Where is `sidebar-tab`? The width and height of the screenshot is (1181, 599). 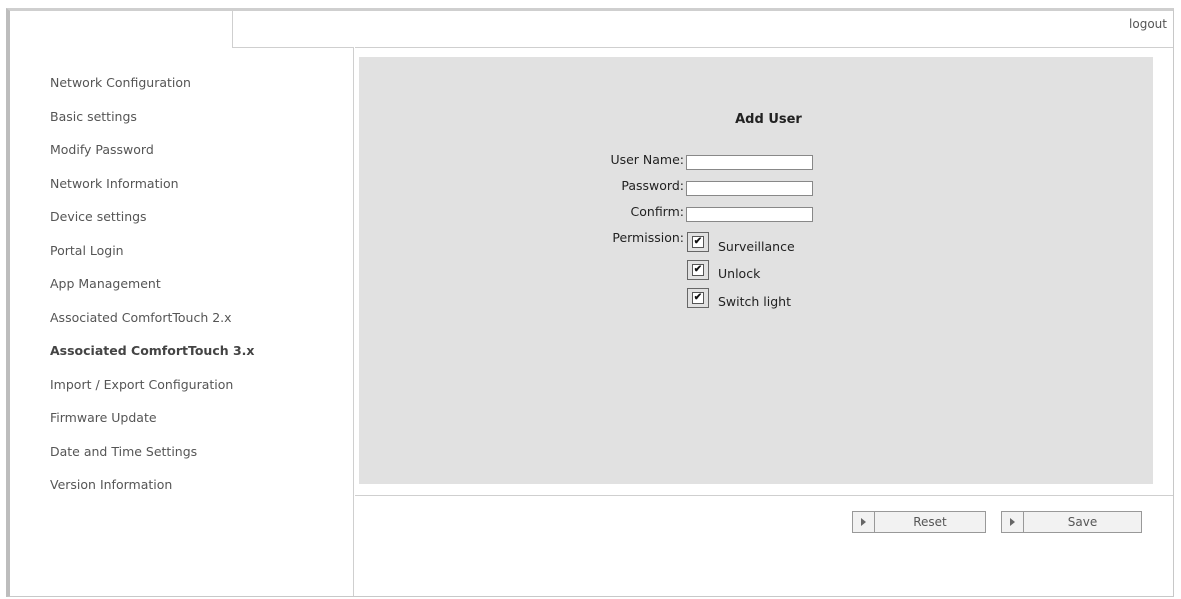
sidebar-tab is located at coordinates (293, 29).